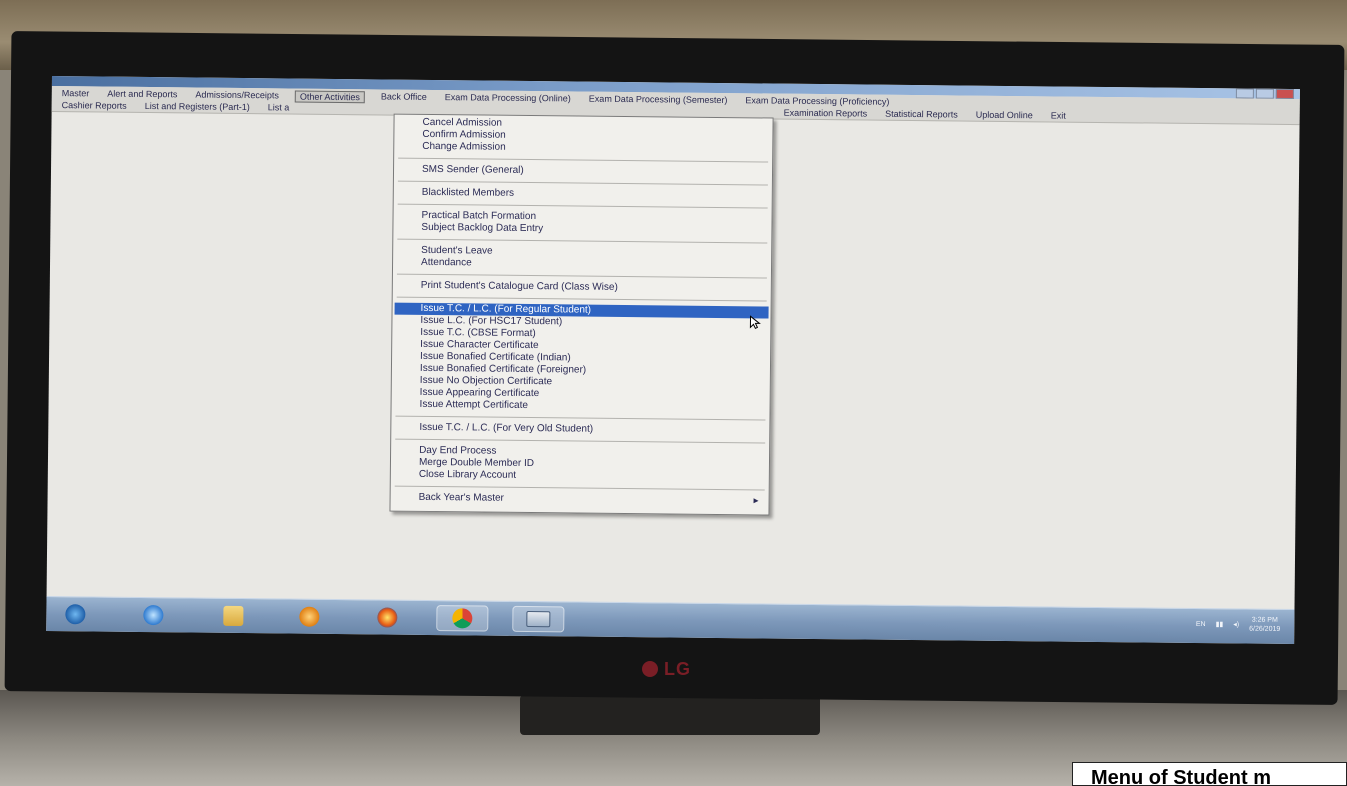 The image size is (1347, 786). Describe the element at coordinates (921, 114) in the screenshot. I see `menu-statistical-reports: Statistical Reports` at that location.